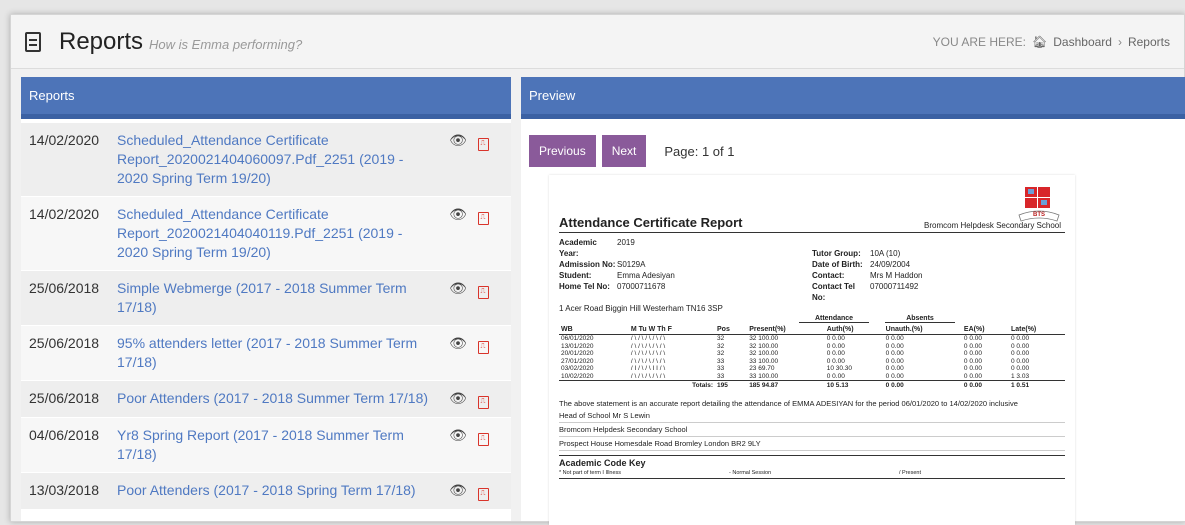 Image resolution: width=1185 pixels, height=525 pixels. Describe the element at coordinates (1149, 42) in the screenshot. I see `breadcrumb-reports: Reports` at that location.